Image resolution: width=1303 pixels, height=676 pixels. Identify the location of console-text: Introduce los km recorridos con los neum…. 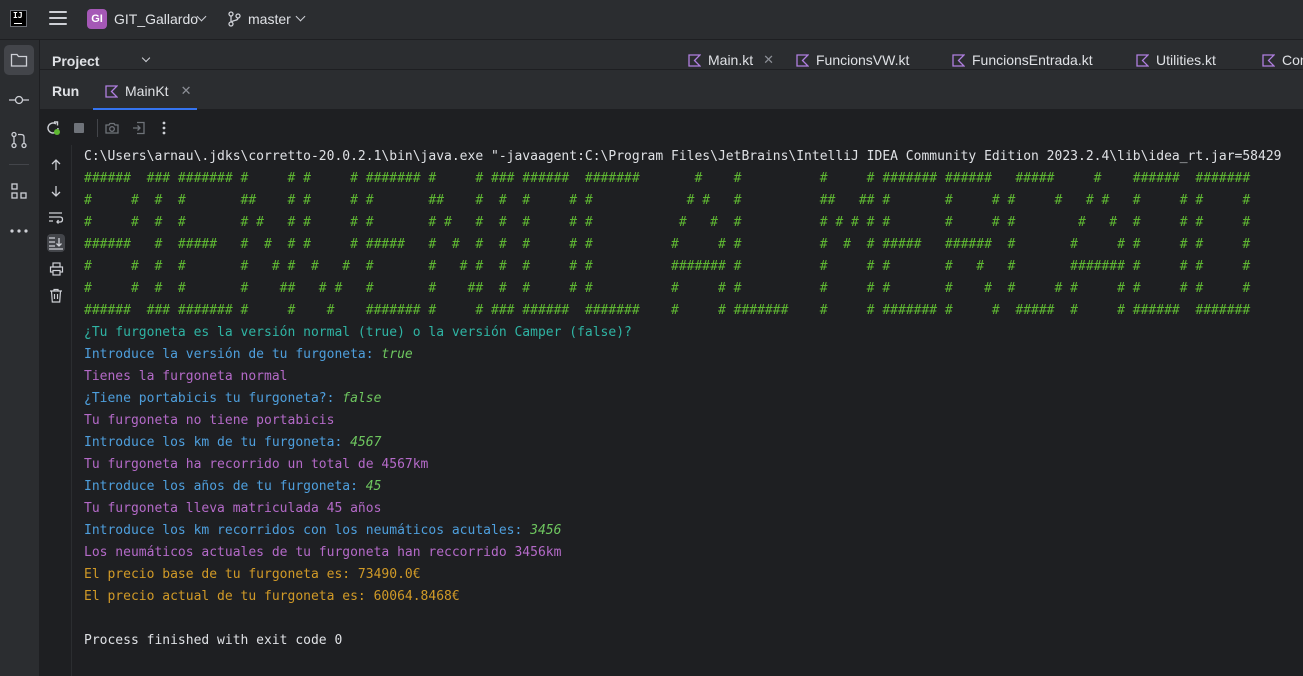
(307, 530).